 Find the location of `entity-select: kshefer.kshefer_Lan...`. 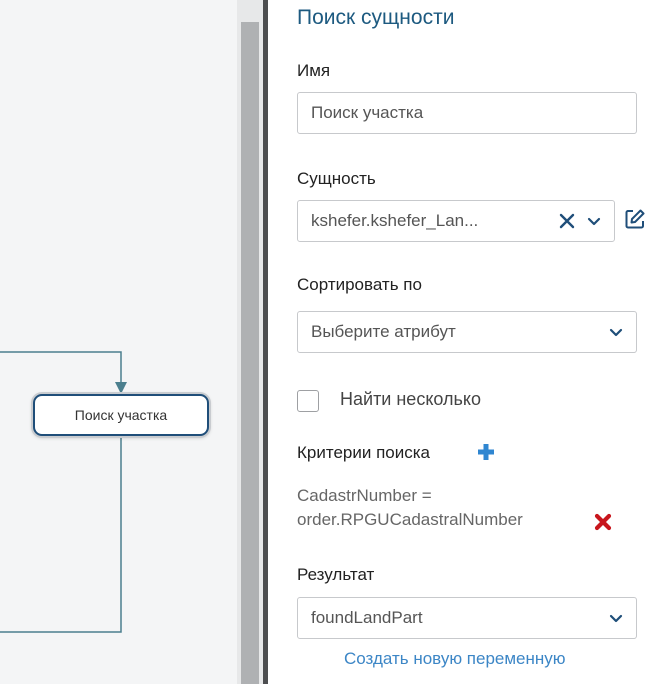

entity-select: kshefer.kshefer_Lan... is located at coordinates (456, 221).